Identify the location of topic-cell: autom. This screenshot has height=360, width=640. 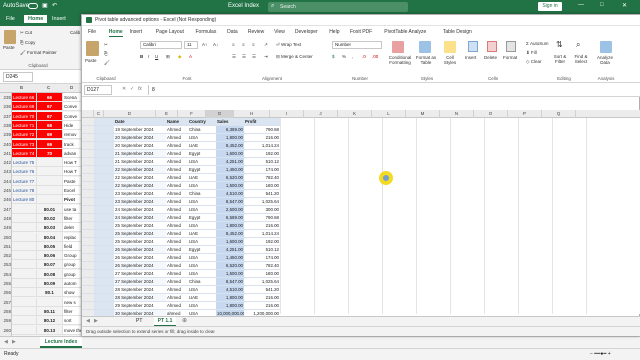
(73, 283).